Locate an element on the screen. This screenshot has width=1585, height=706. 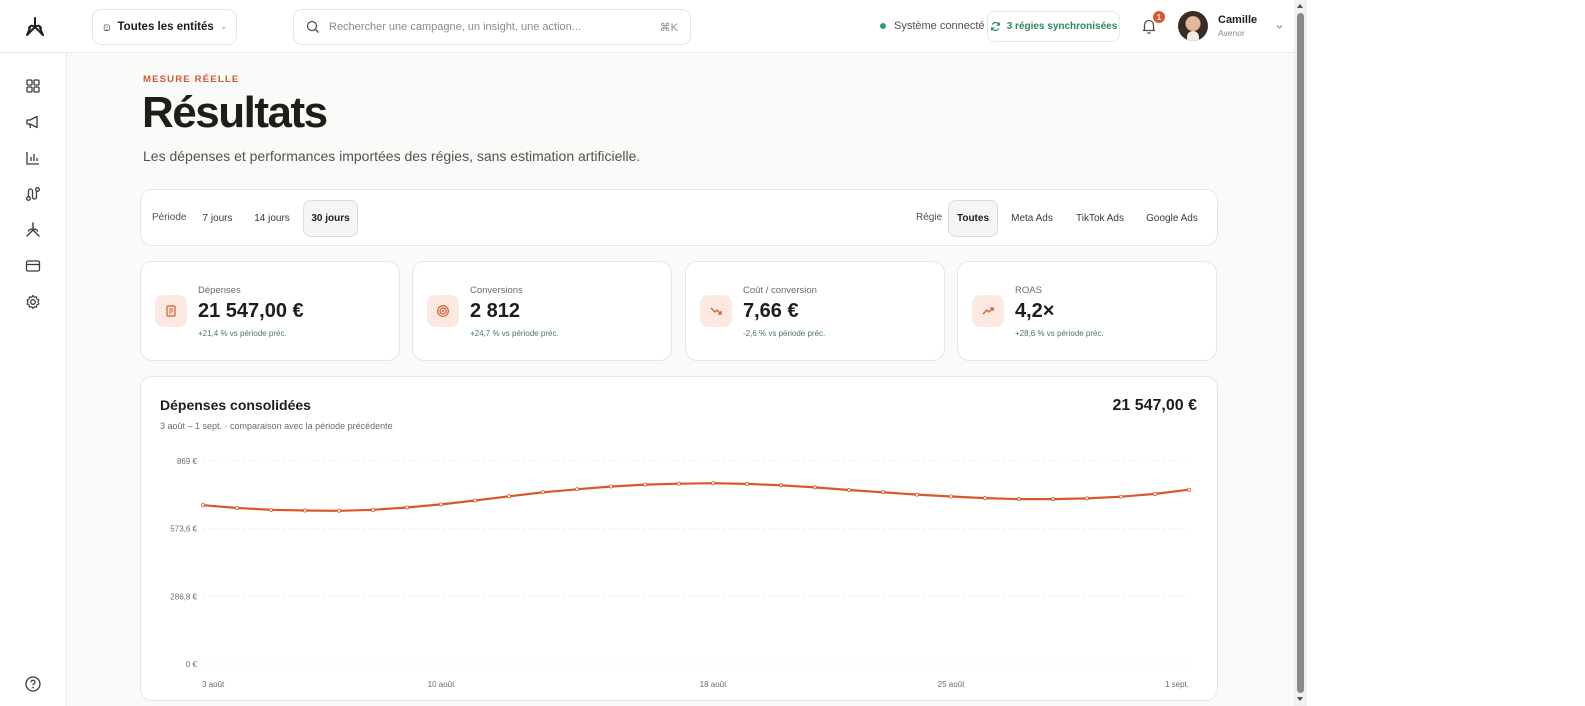
status-dot-icon is located at coordinates (883, 26).